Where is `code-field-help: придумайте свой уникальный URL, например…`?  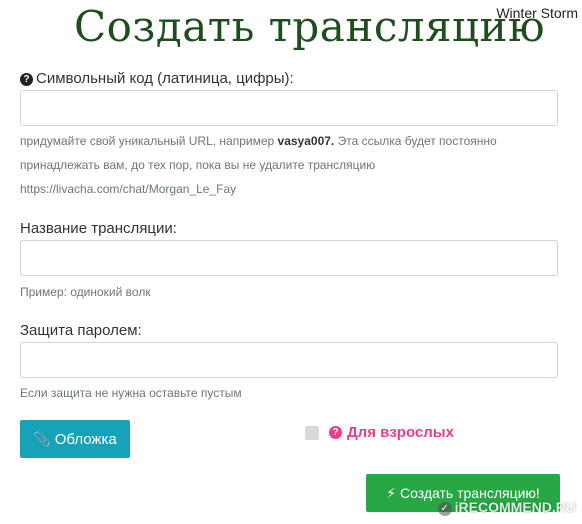
code-field-help: придумайте свой уникальный URL, например… is located at coordinates (290, 165).